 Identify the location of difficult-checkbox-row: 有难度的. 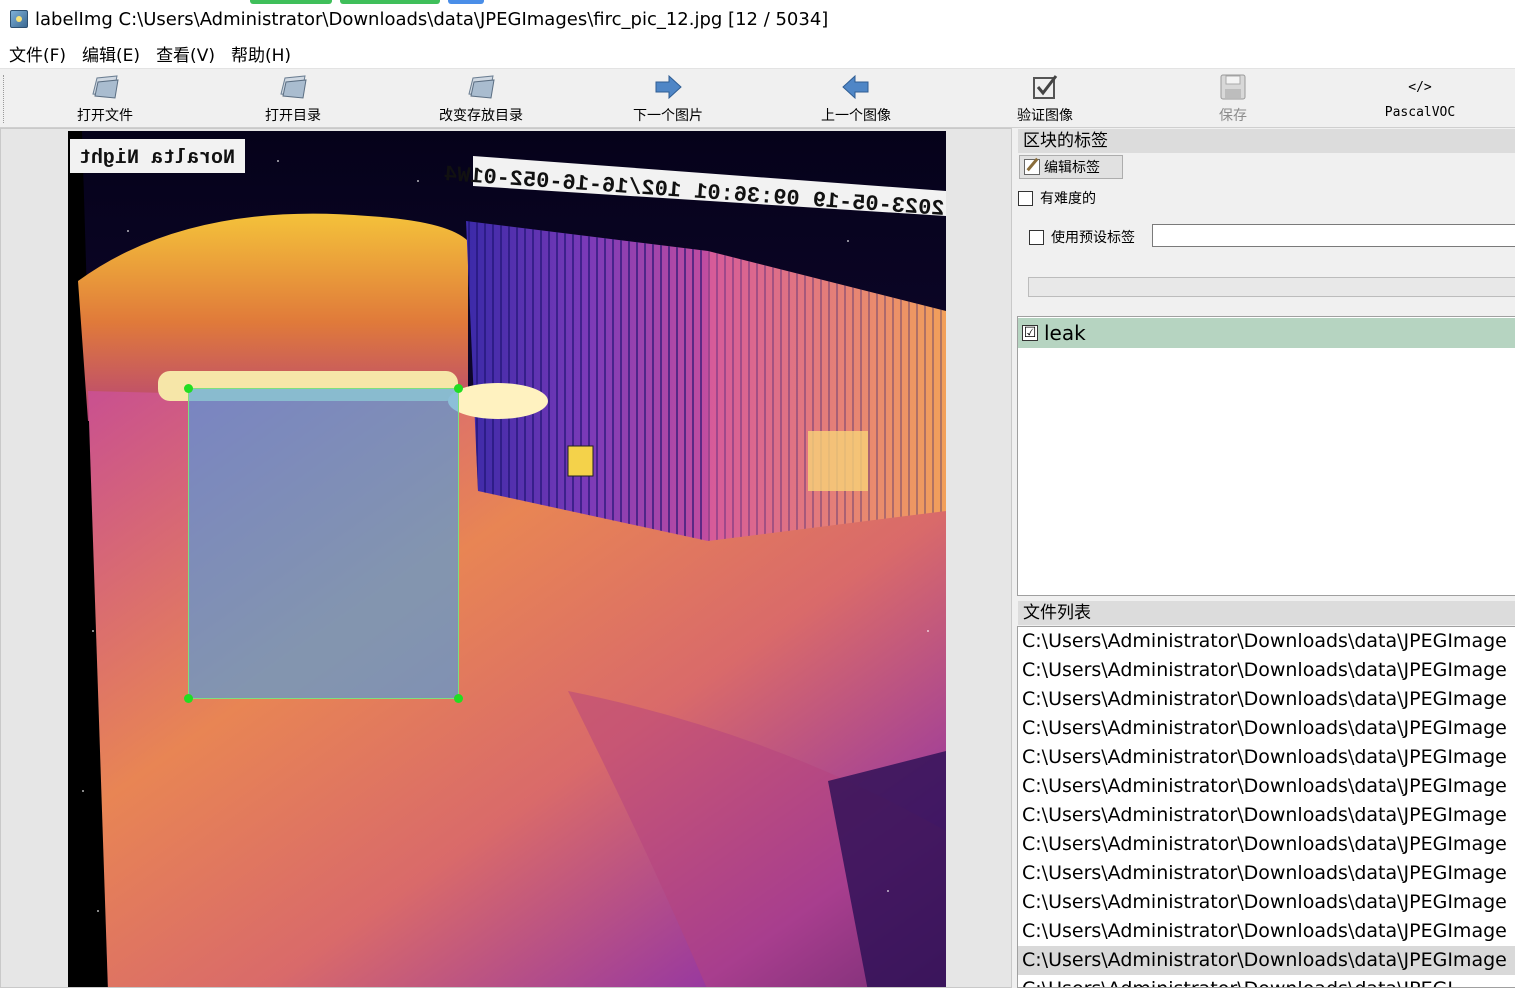
(1057, 198).